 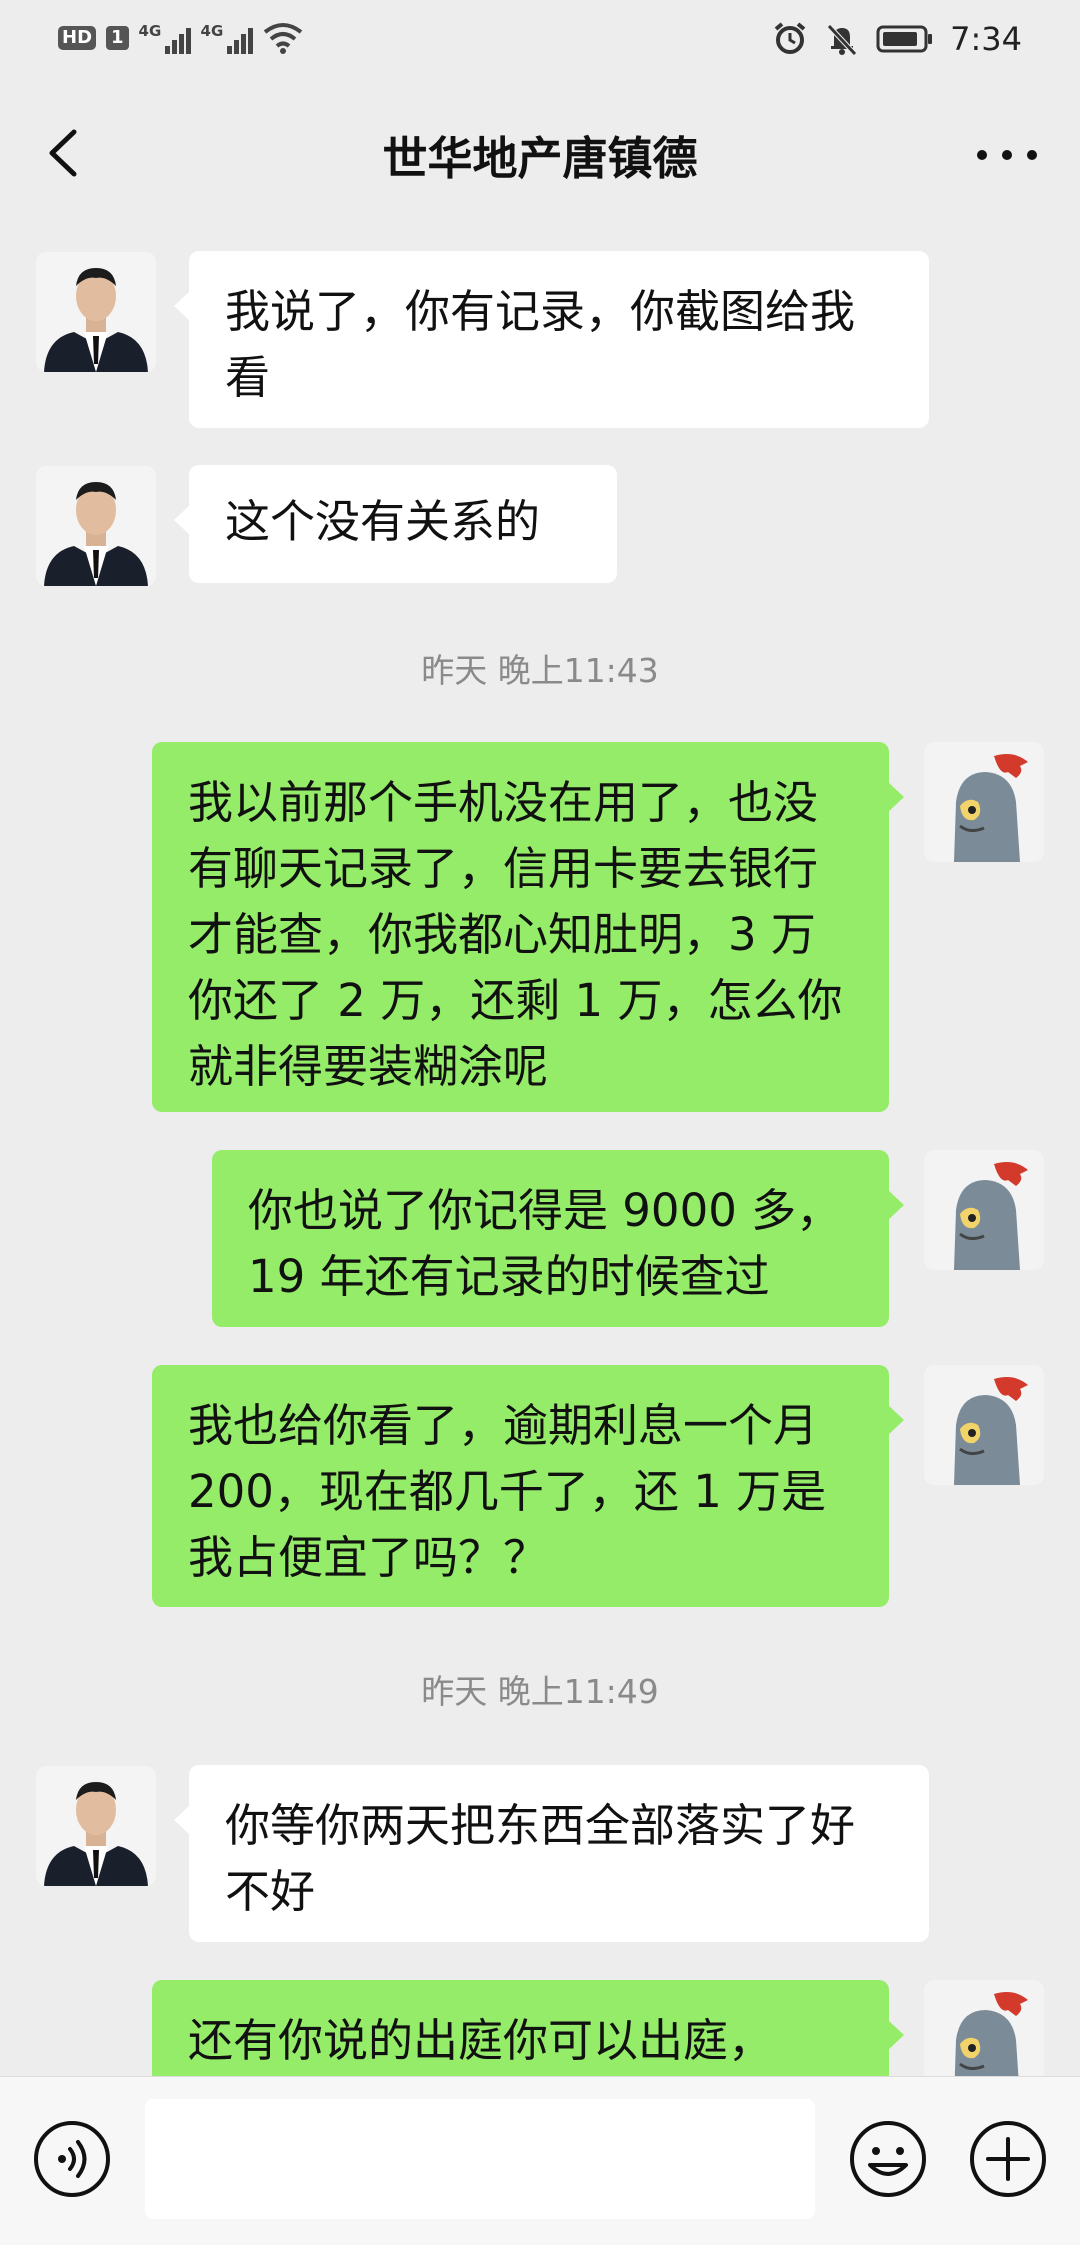 What do you see at coordinates (528, 1486) in the screenshot?
I see `outgoing-message-bubble: 我也给你看了，逾期利息一个月 200，现在都几千了，还 1 万是我占便宜了吗？？` at bounding box center [528, 1486].